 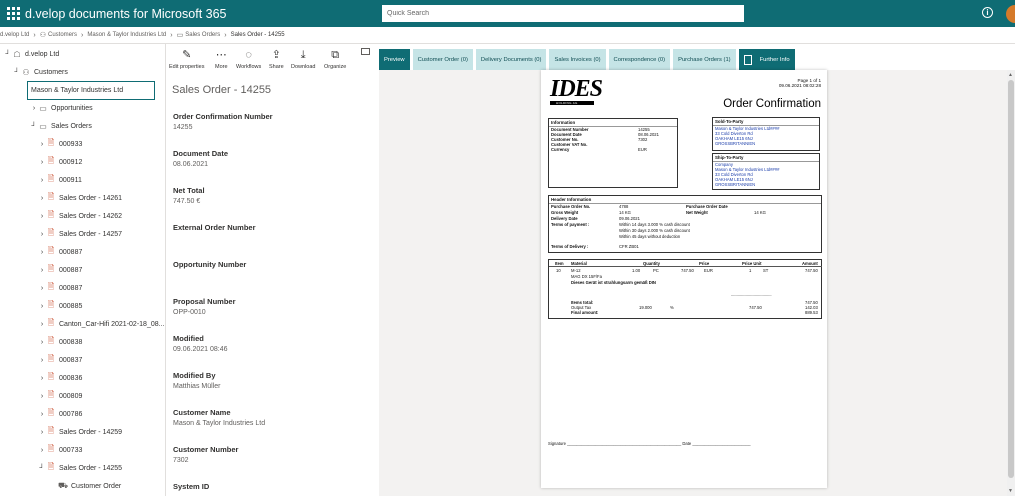 I want to click on tab-further-info: Further Info, so click(x=766, y=59).